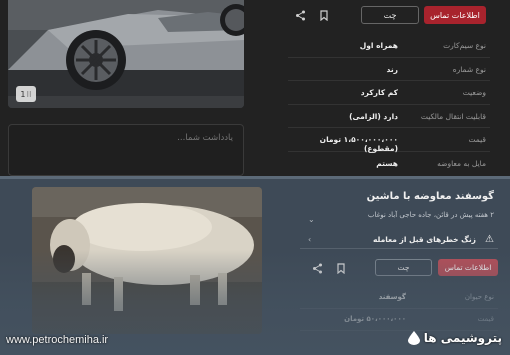  Describe the element at coordinates (392, 69) in the screenshot. I see `detail-value: رند` at that location.